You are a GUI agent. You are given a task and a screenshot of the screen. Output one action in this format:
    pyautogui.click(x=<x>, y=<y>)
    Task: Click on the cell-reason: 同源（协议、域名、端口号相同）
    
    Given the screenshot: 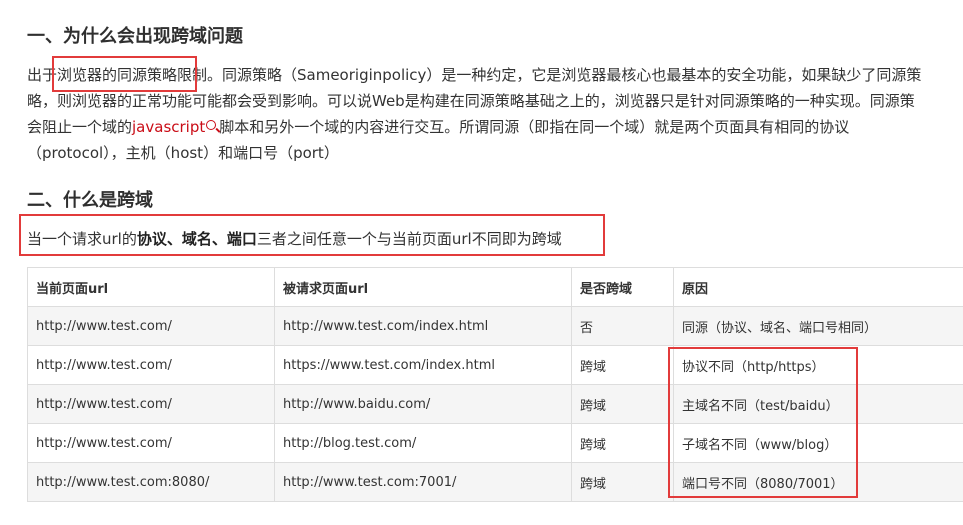 What is the action you would take?
    pyautogui.click(x=818, y=326)
    